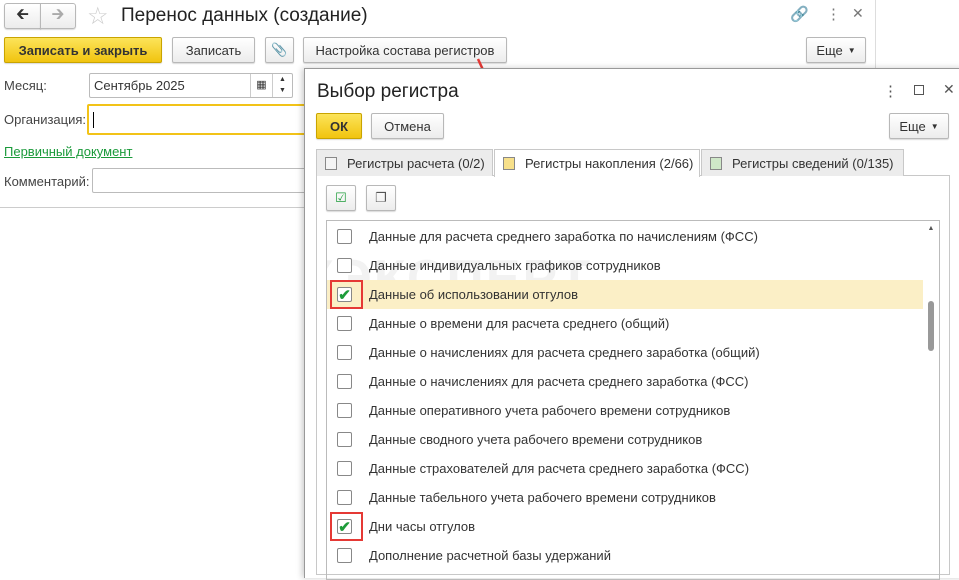 This screenshot has width=959, height=580. I want to click on dialog-more-button: Еще ▼, so click(919, 126).